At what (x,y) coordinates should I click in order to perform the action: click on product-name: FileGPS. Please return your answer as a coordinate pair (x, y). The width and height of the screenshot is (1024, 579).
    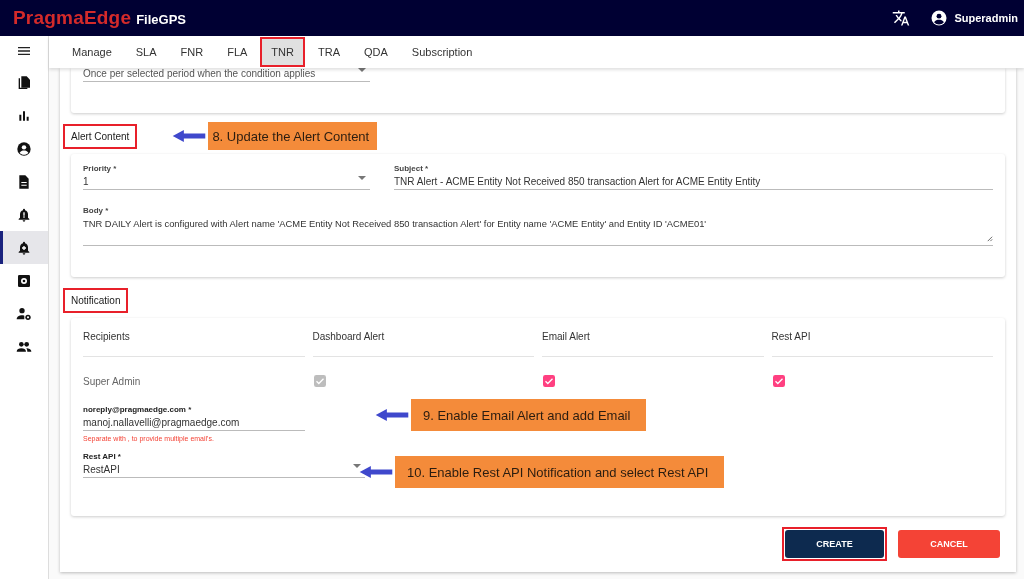
    Looking at the image, I should click on (161, 19).